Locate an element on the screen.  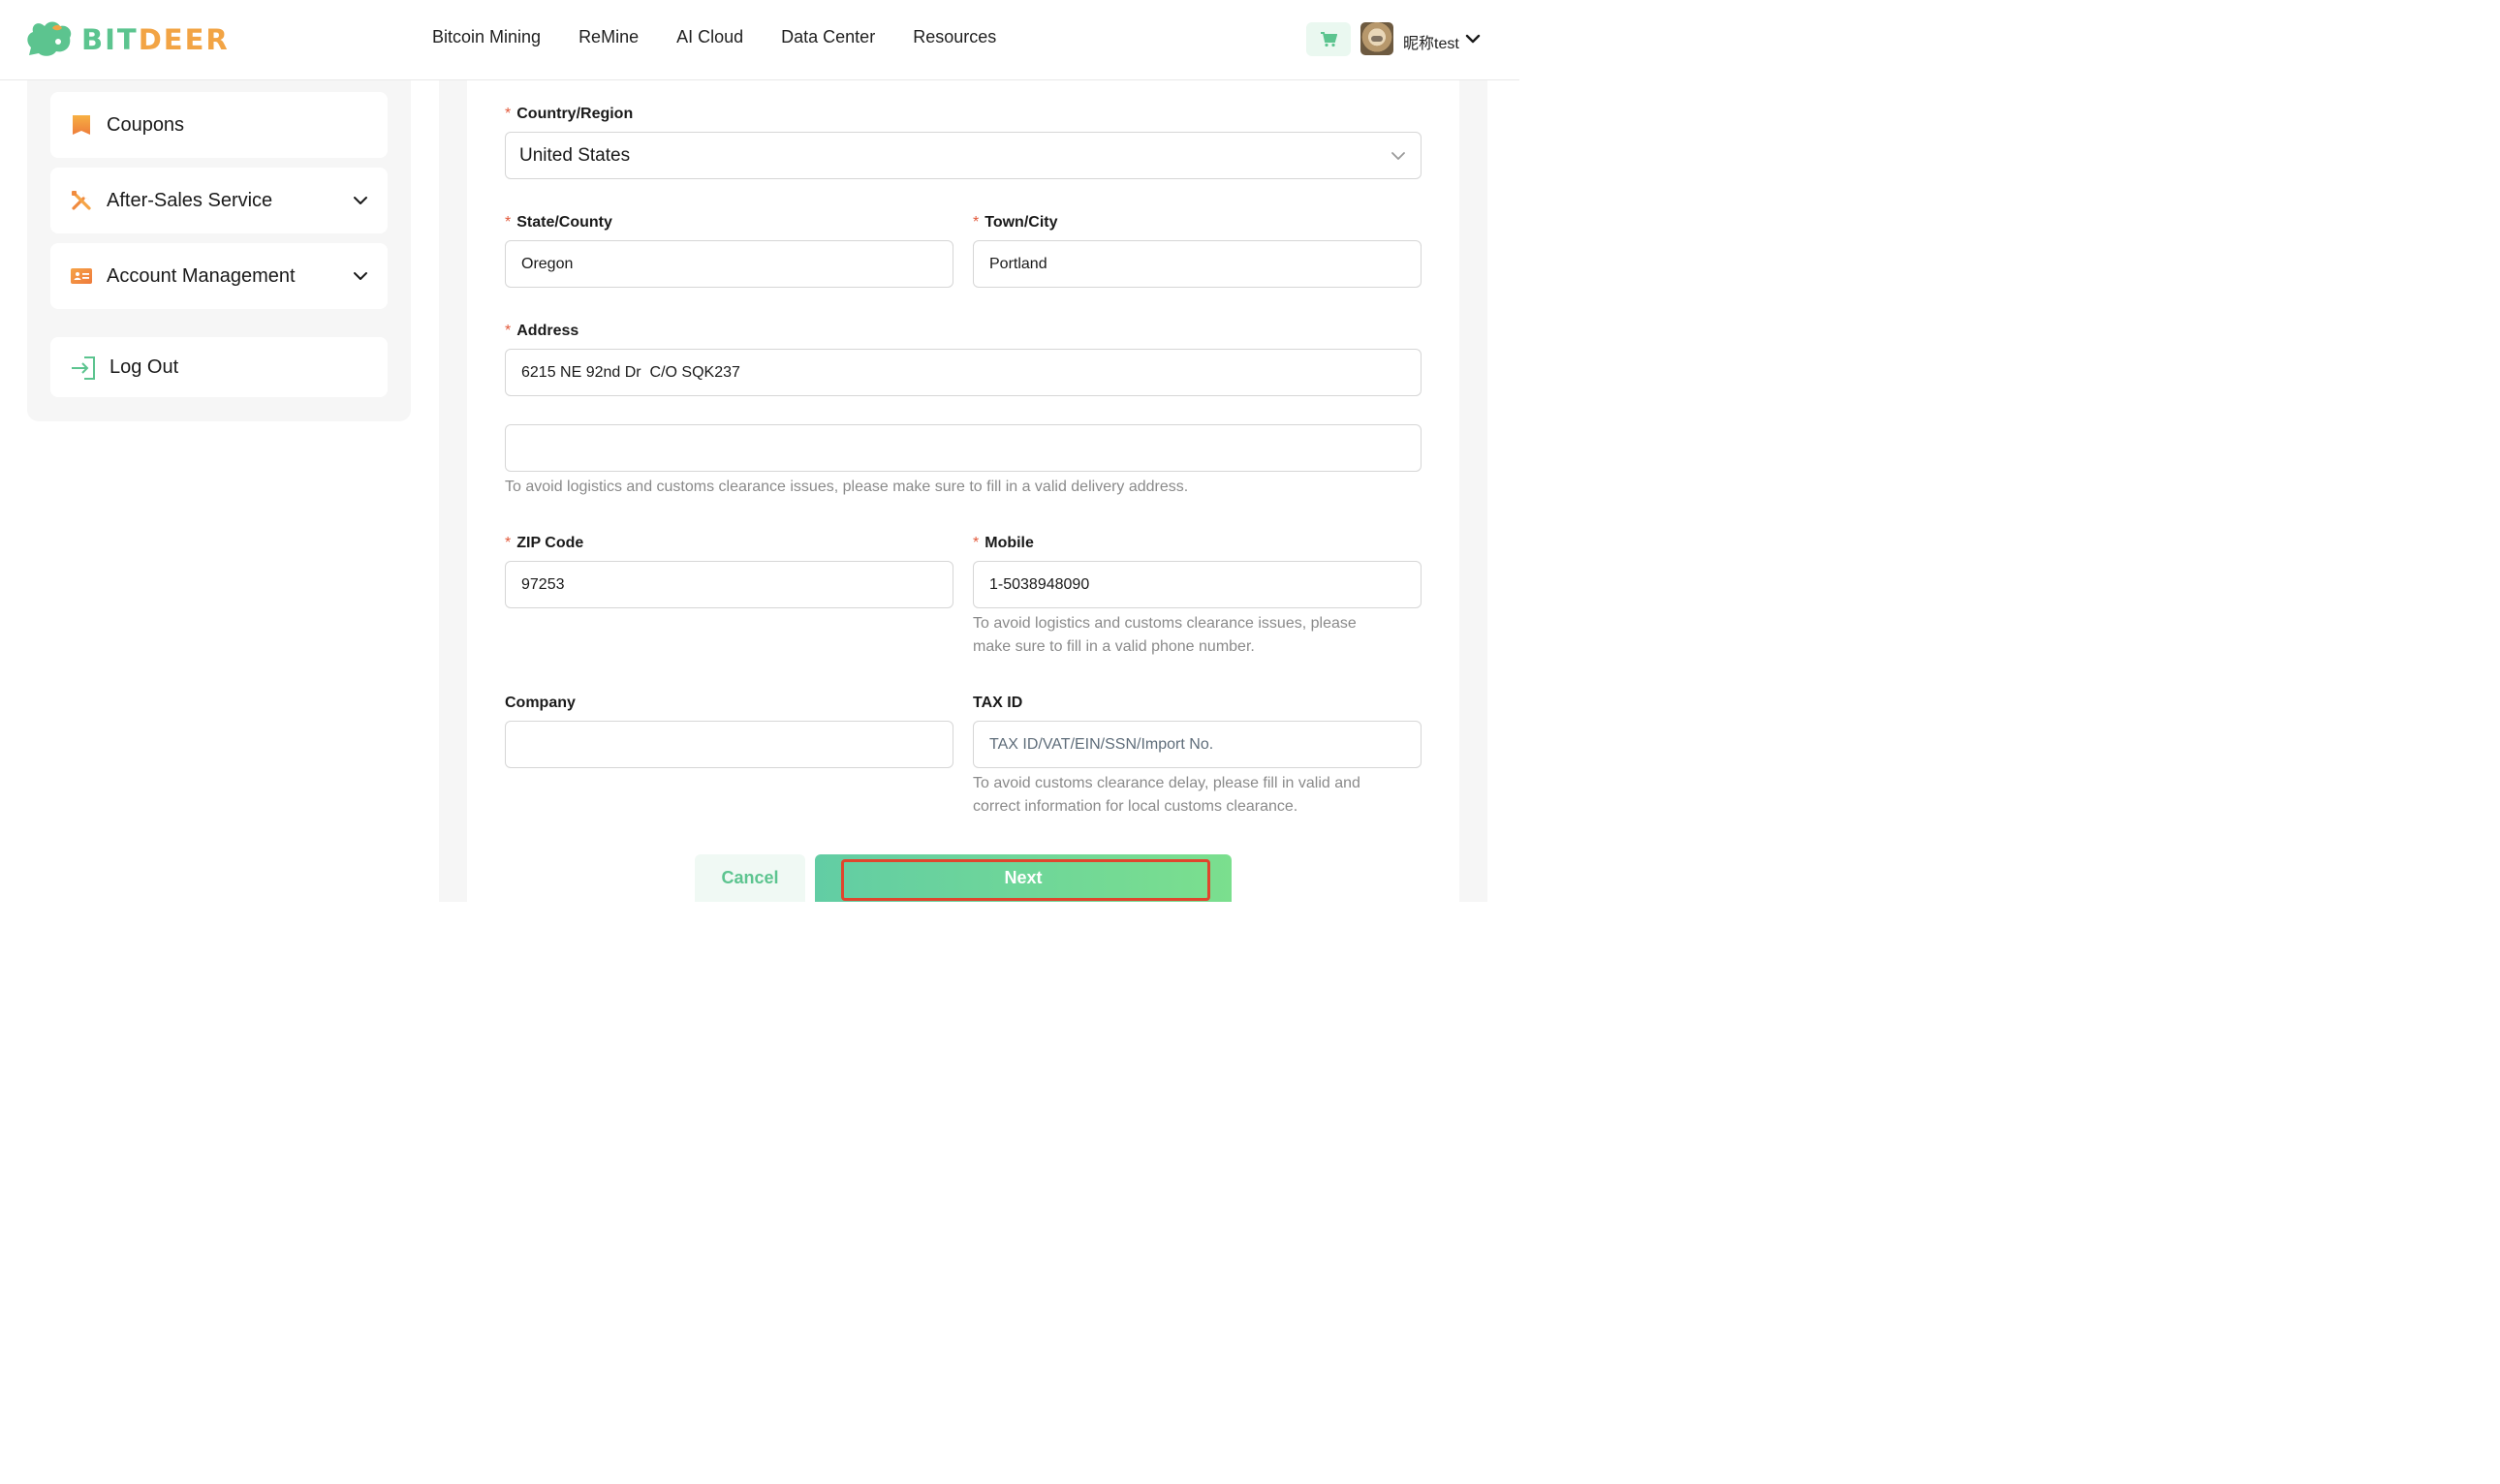
tax-id-label-text: TAX ID is located at coordinates (998, 703).